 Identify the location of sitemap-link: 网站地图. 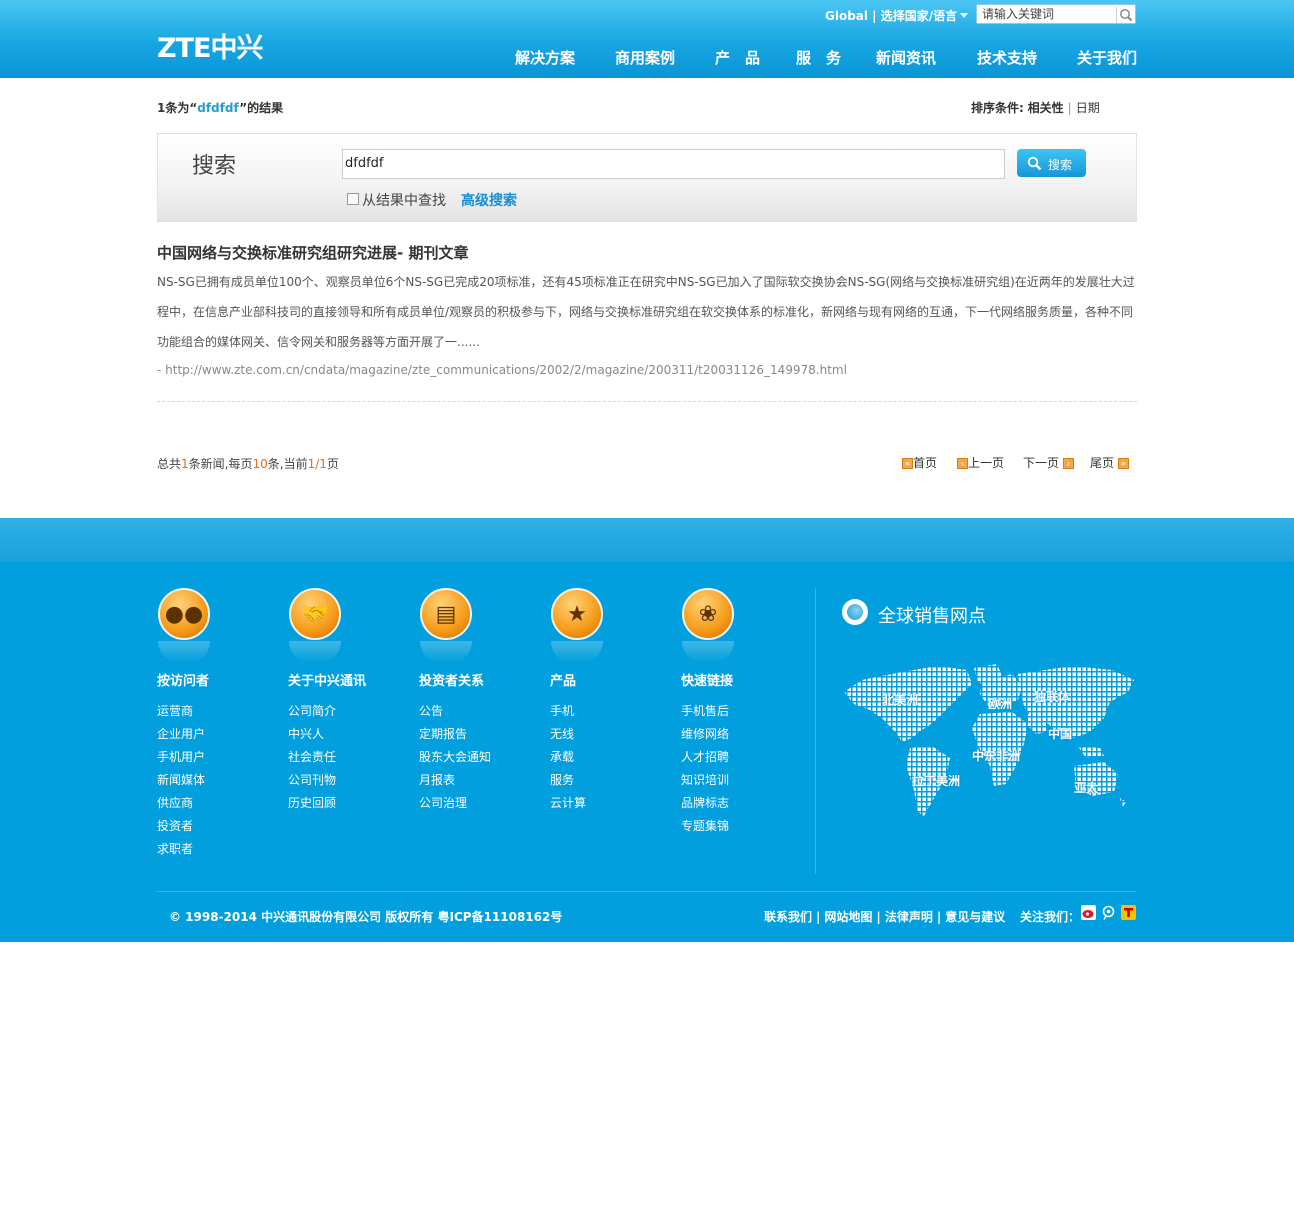
(848, 917).